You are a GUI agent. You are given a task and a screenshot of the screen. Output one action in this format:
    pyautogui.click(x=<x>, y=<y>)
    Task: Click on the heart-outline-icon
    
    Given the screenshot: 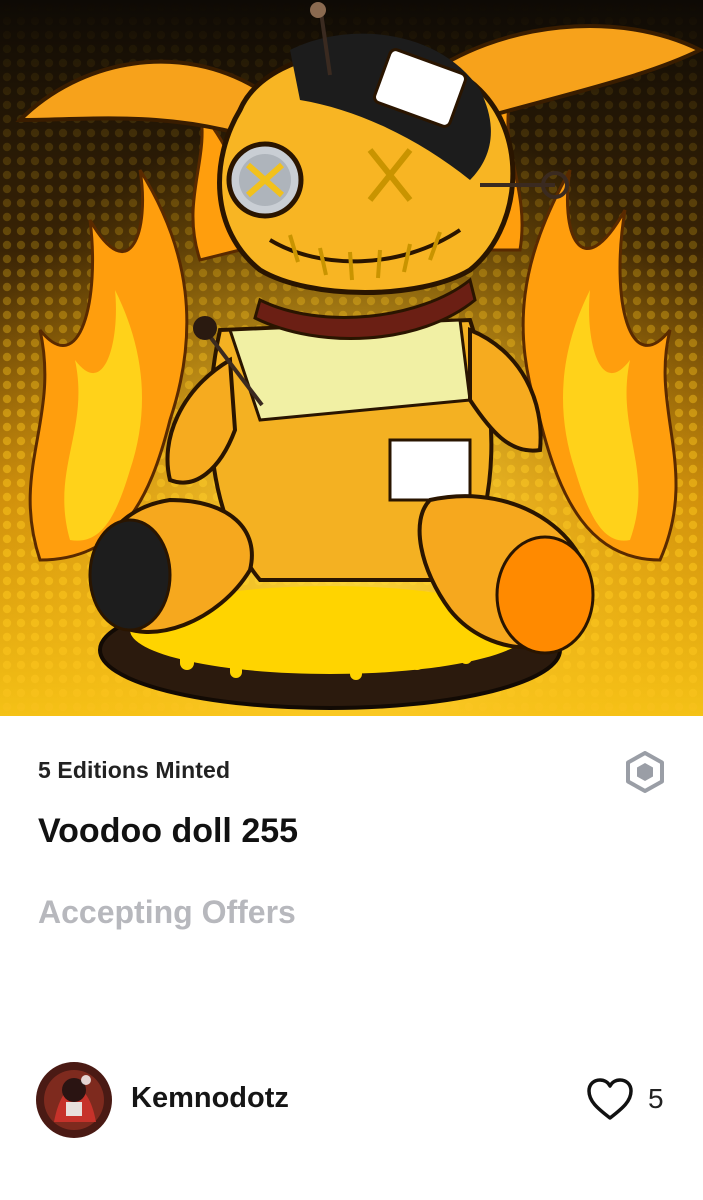 What is the action you would take?
    pyautogui.click(x=610, y=1099)
    